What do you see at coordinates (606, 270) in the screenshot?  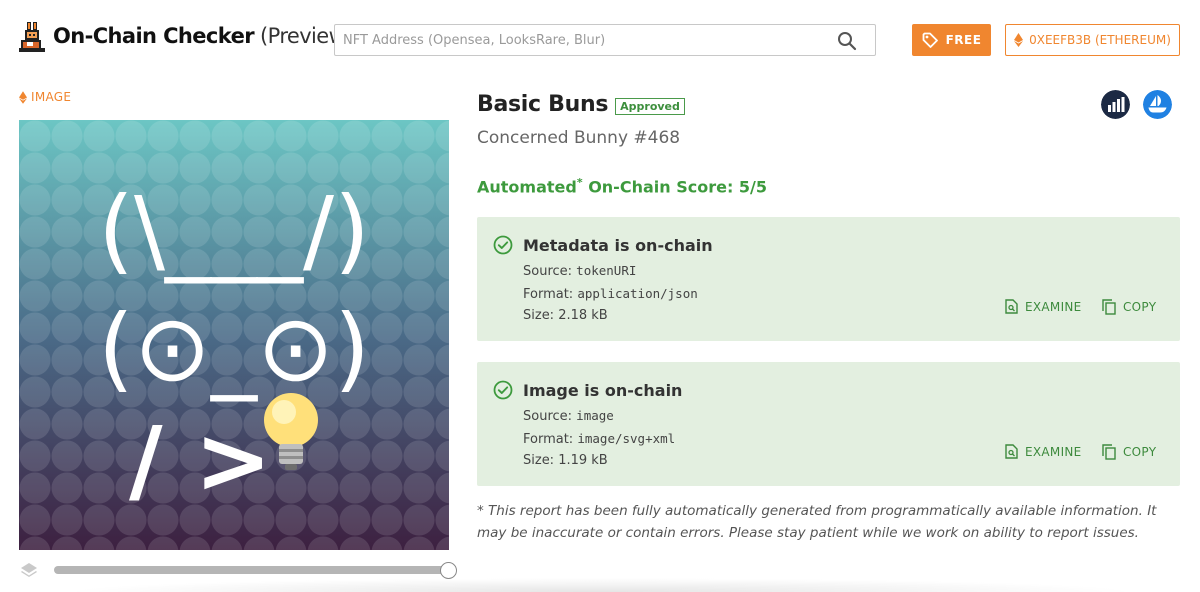 I see `metadata-source-value: tokenURI` at bounding box center [606, 270].